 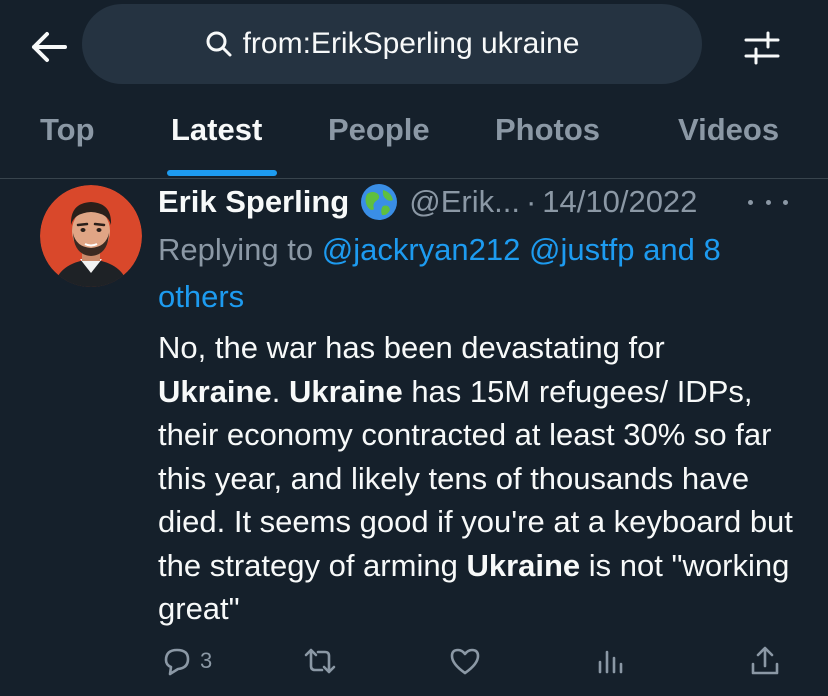 I want to click on retweet-icon, so click(x=320, y=661).